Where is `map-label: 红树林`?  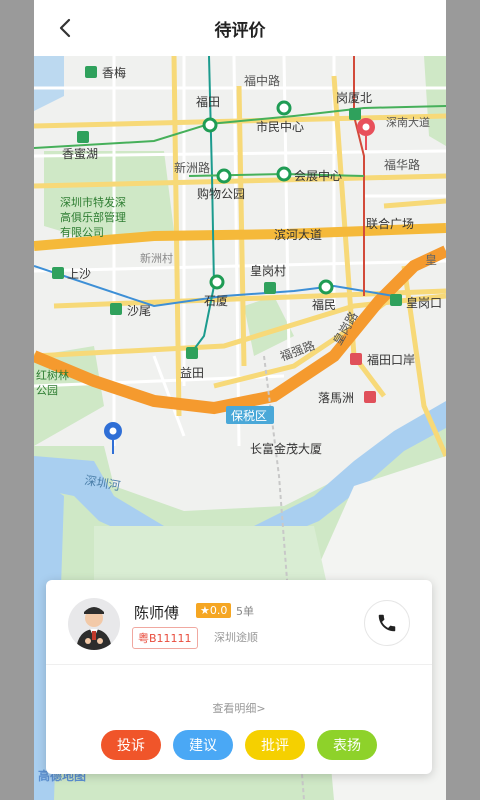
map-label: 红树林 is located at coordinates (52, 375).